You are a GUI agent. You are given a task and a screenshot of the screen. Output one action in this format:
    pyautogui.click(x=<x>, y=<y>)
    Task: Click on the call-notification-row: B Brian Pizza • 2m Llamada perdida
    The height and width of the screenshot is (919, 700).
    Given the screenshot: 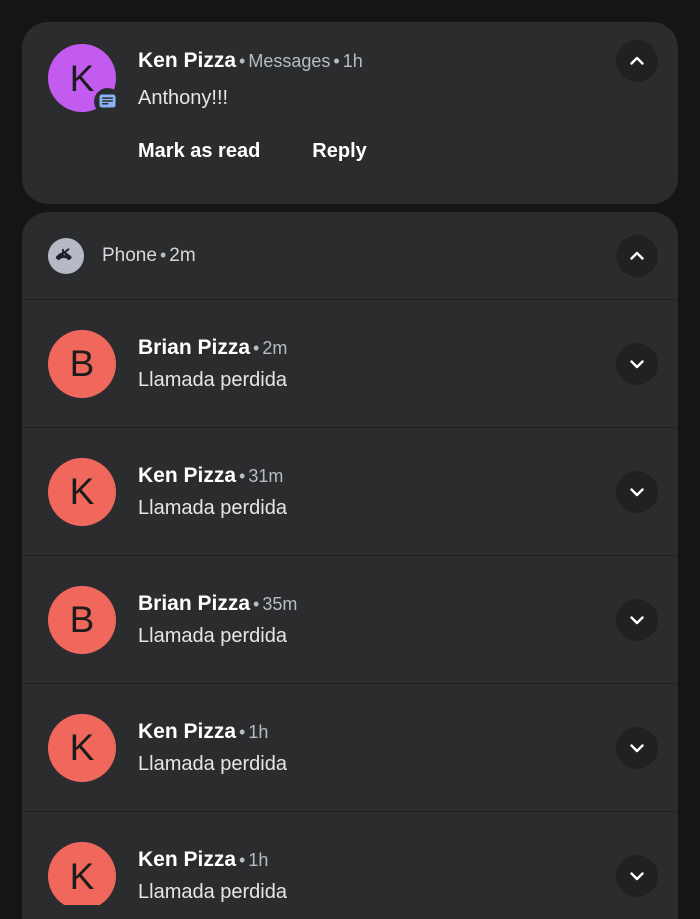 What is the action you would take?
    pyautogui.click(x=350, y=364)
    